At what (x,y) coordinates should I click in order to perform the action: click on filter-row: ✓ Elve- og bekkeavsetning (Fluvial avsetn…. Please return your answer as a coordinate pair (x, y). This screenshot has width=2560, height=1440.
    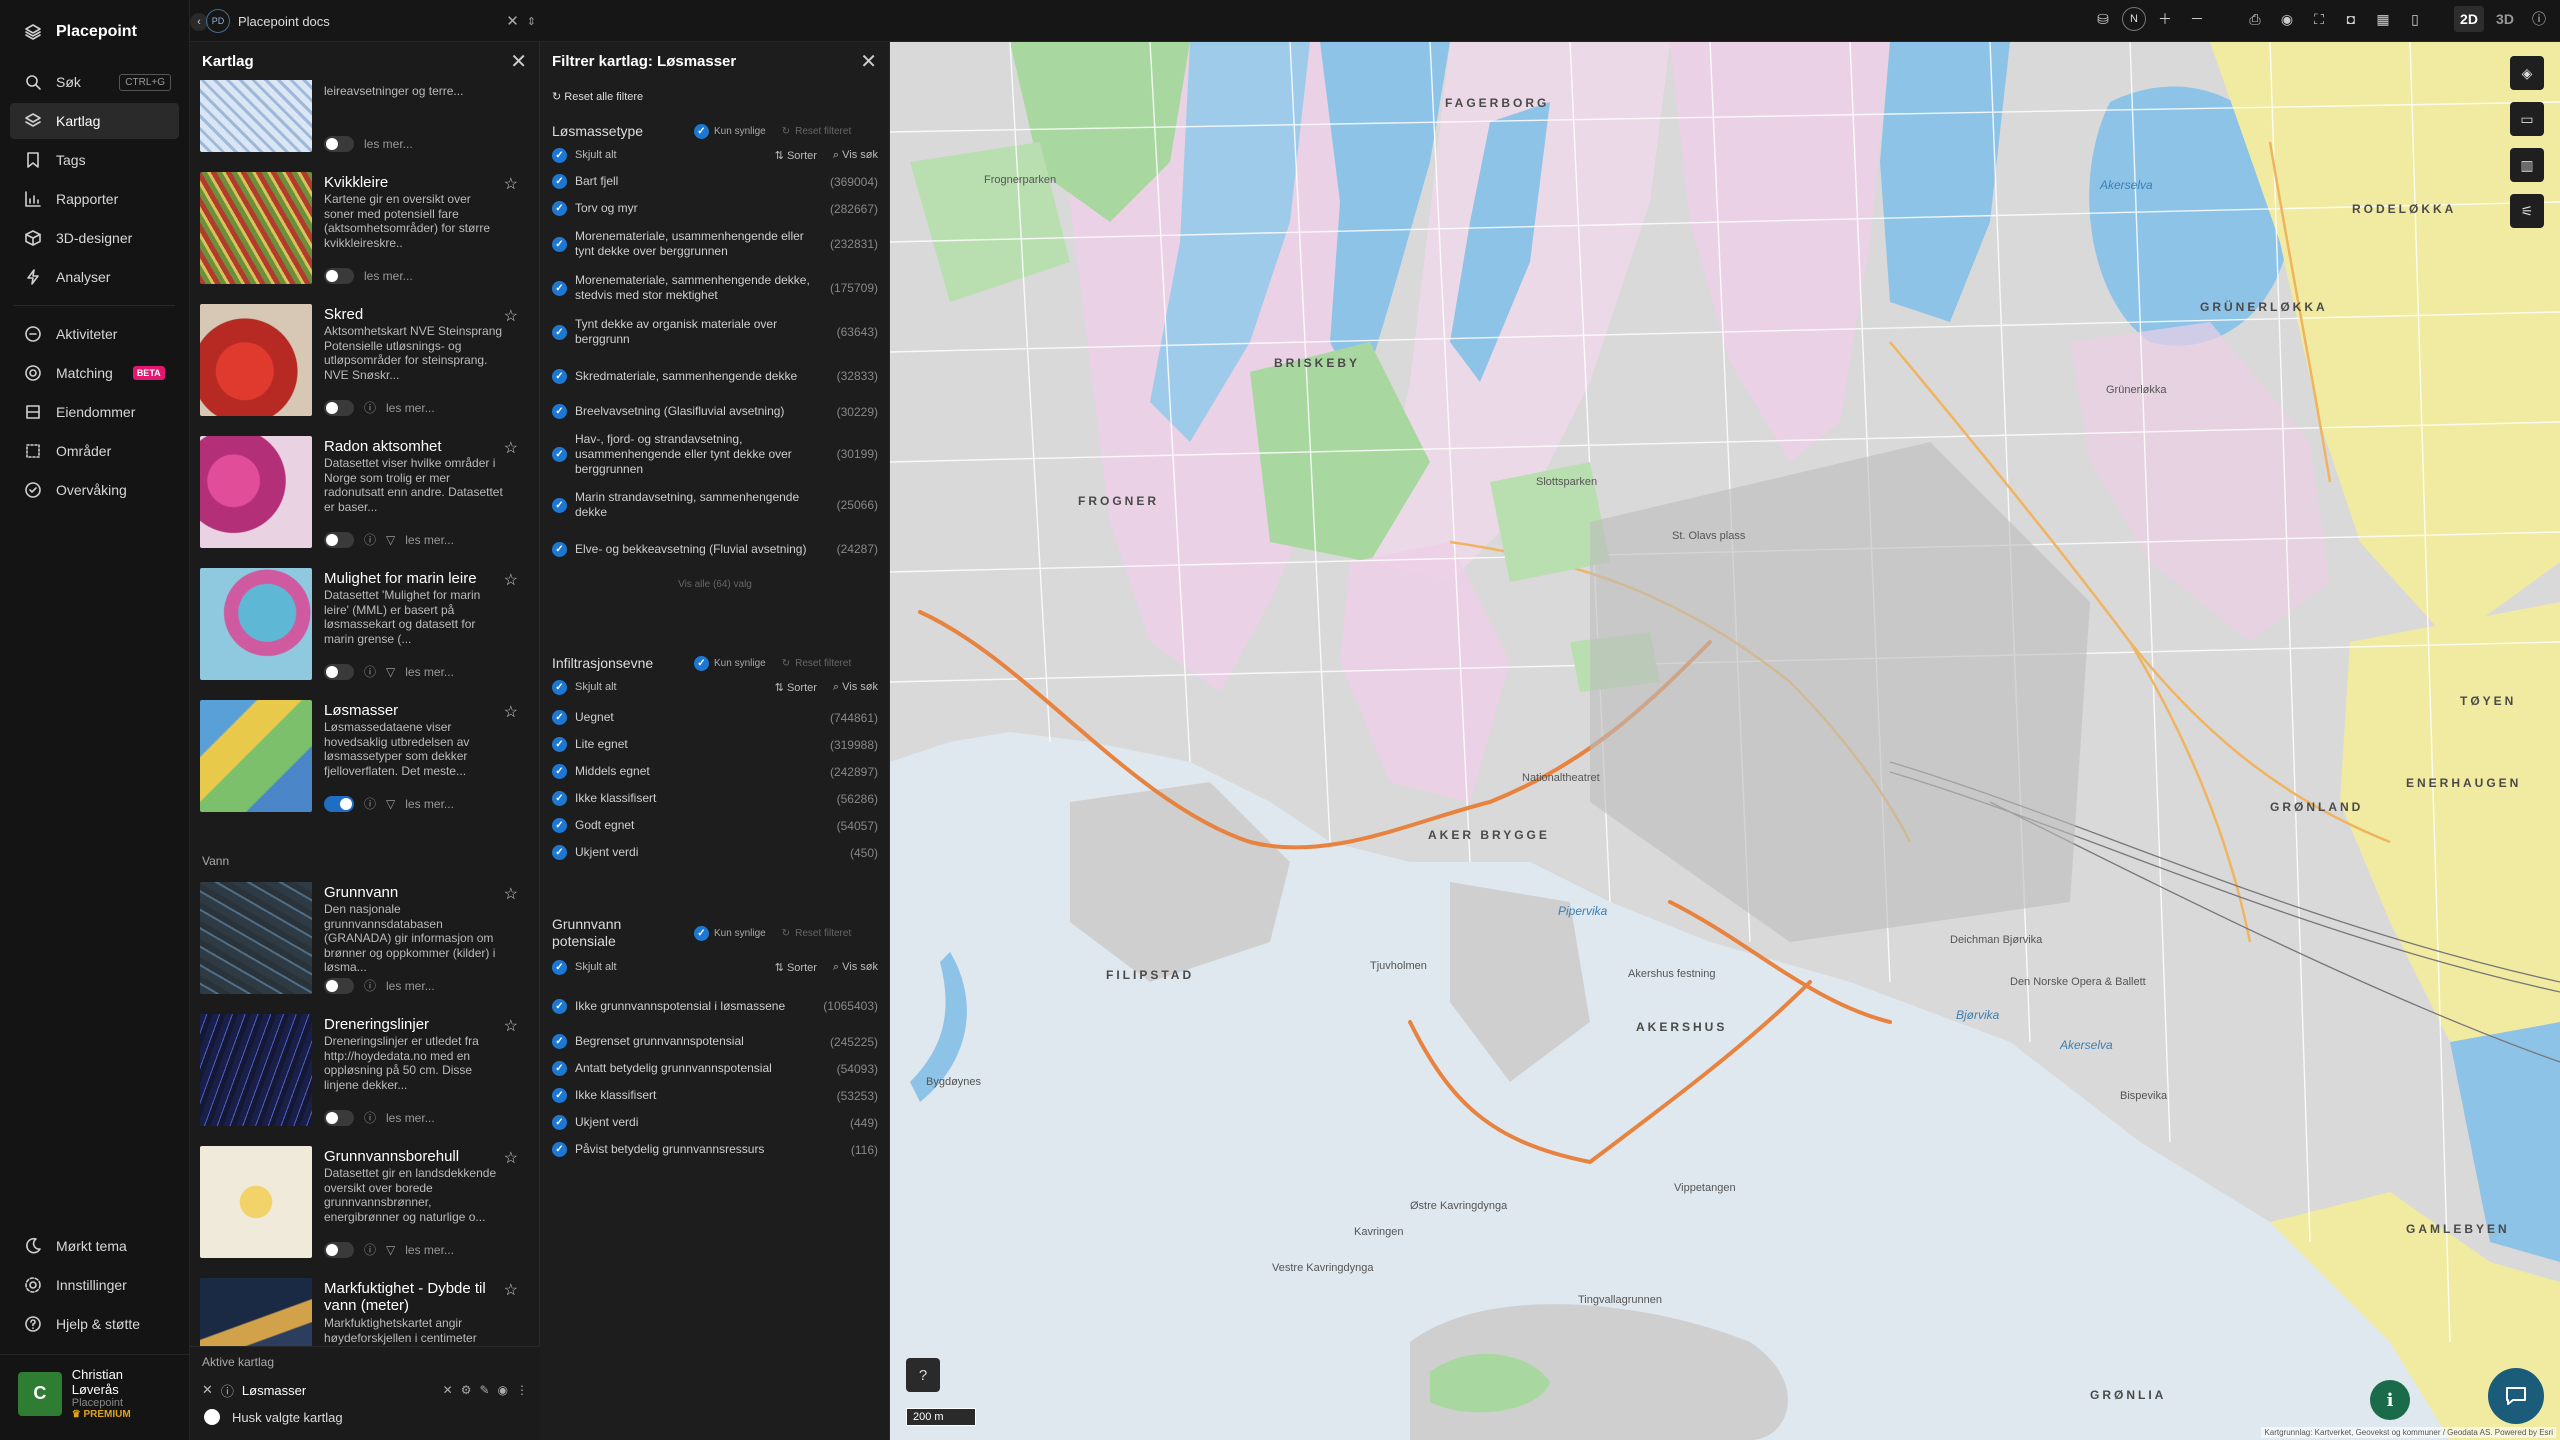
    Looking at the image, I should click on (715, 549).